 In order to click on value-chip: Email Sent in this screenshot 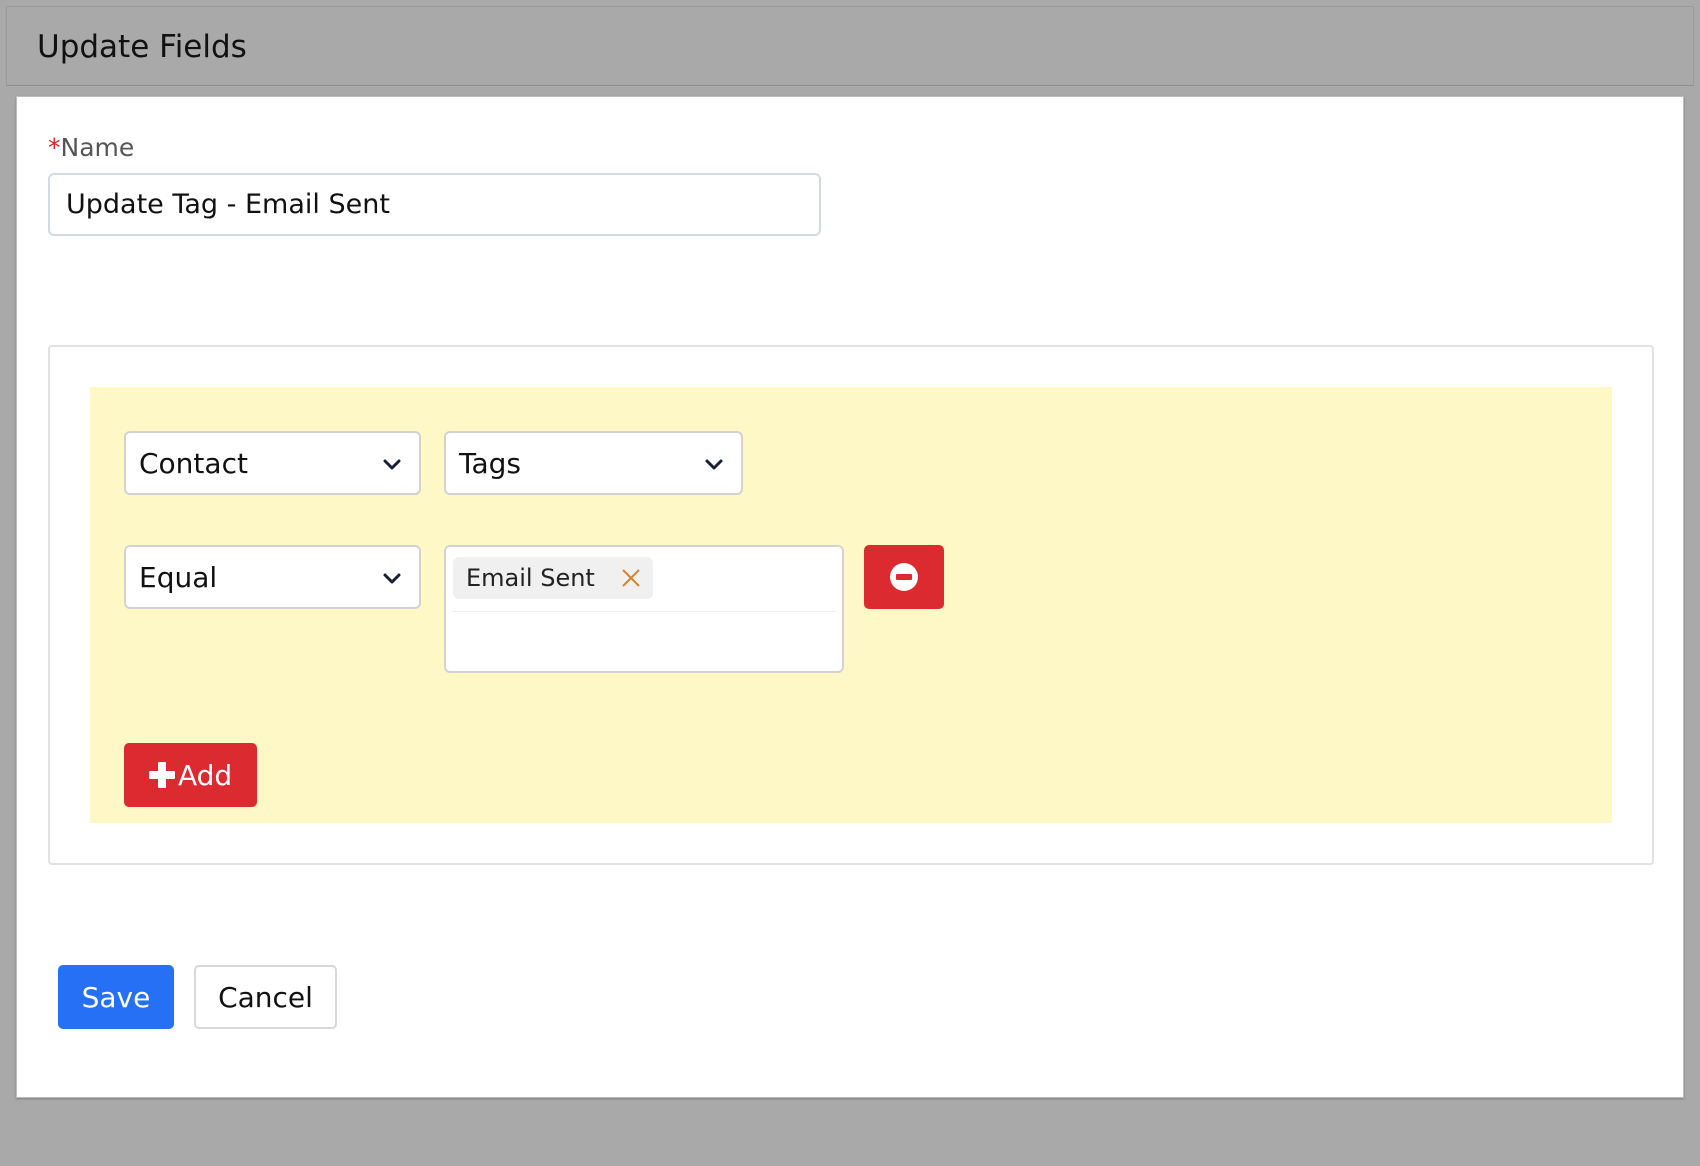, I will do `click(553, 578)`.